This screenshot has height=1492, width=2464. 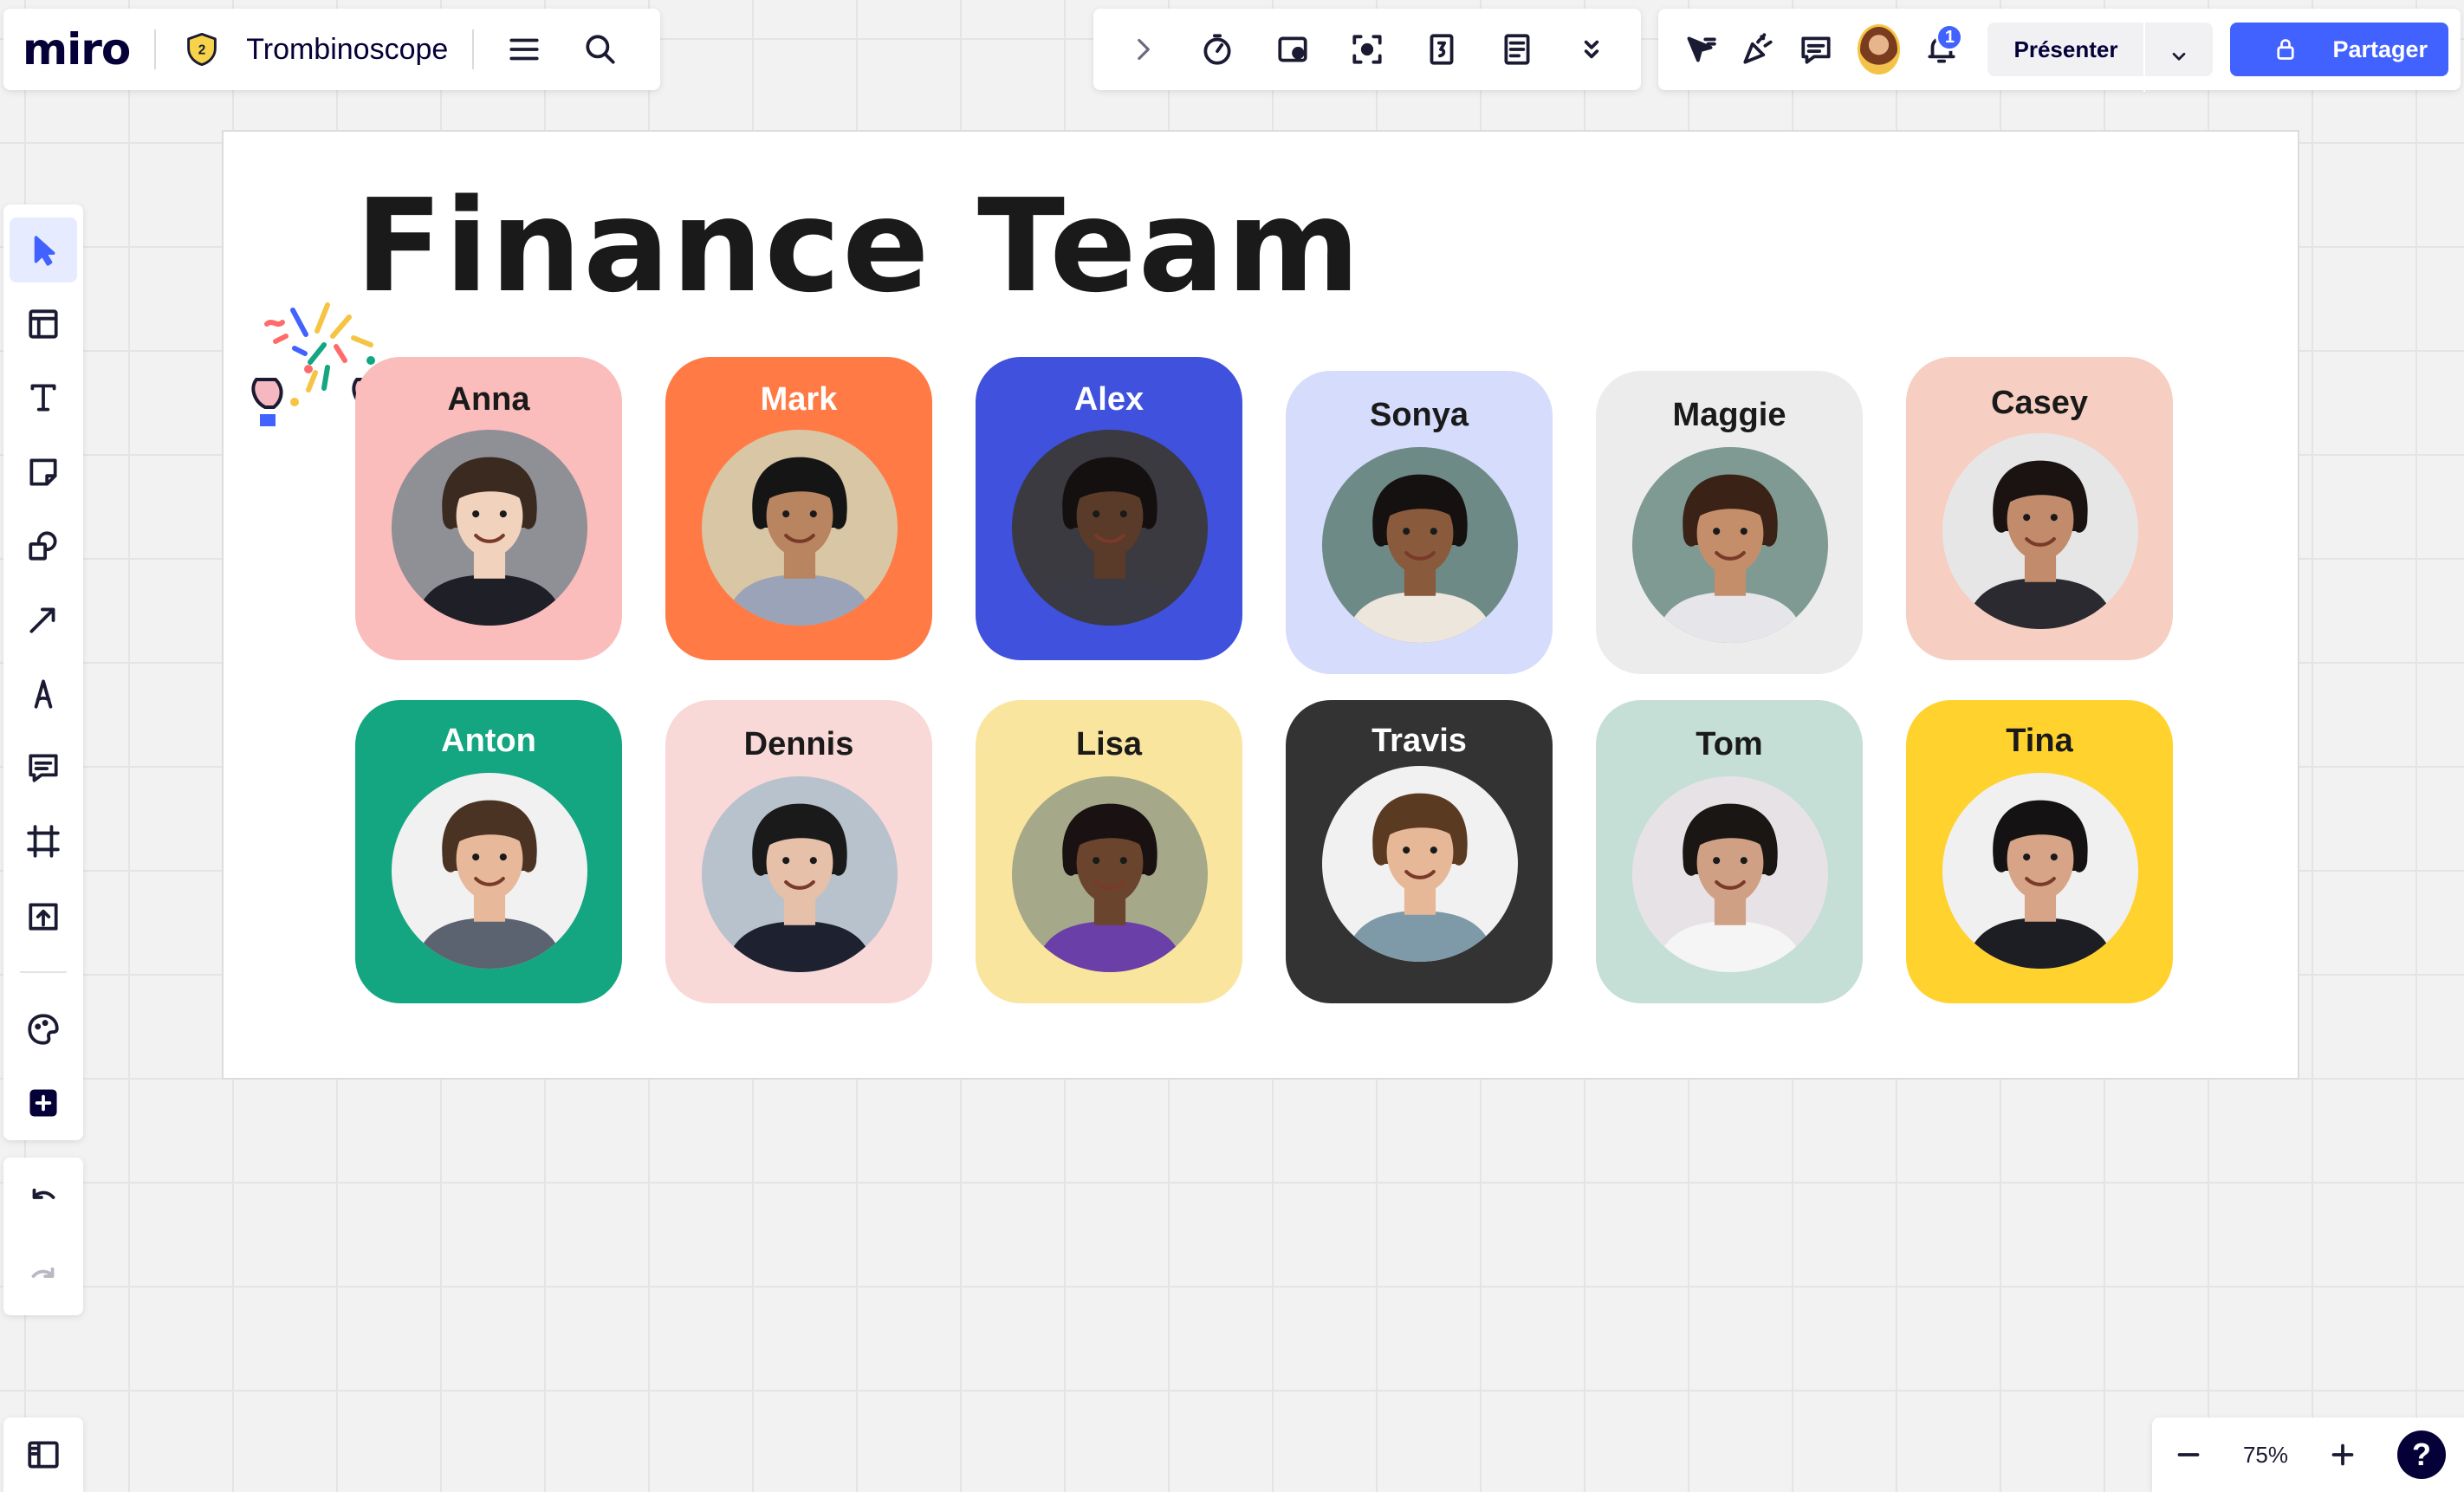 I want to click on member-name: Lisa, so click(x=1109, y=744).